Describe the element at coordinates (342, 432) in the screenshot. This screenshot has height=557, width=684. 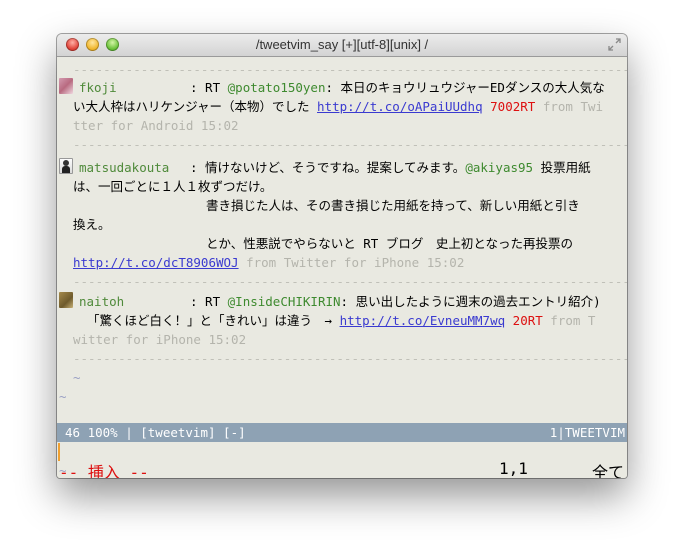
I see `status-line: 46 100% | [tweetvim] [-] 1|TWEETVIM` at that location.